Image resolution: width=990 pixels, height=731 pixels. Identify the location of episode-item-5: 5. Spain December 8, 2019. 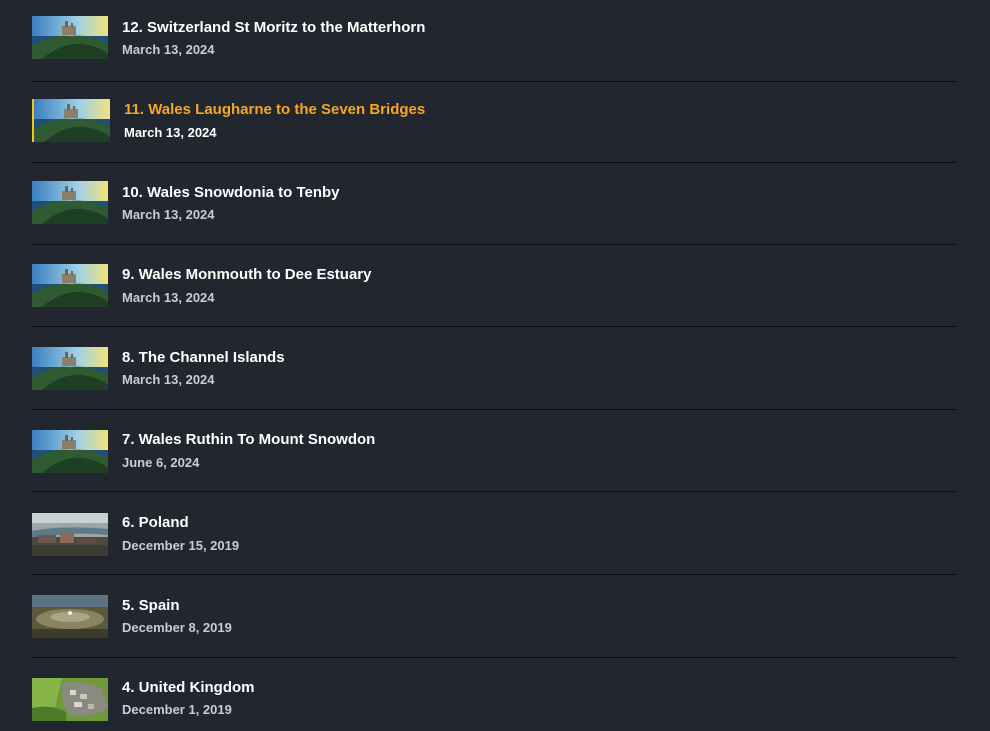
(494, 617).